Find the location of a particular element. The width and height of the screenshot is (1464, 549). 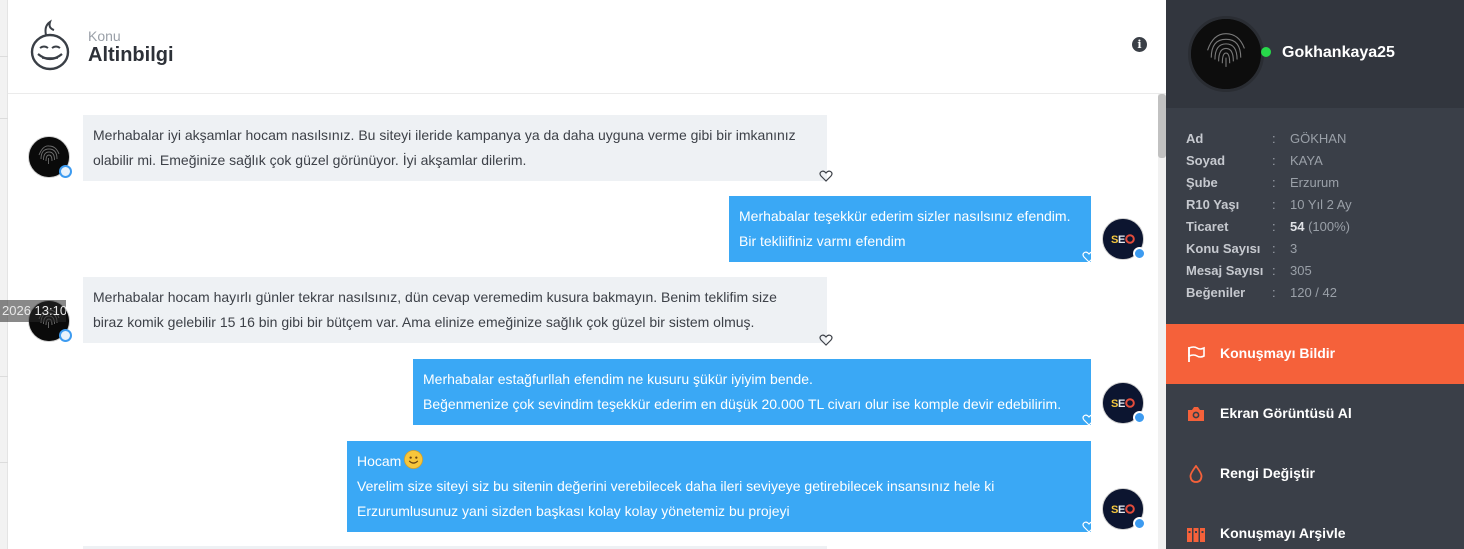

scrollbar-thumb is located at coordinates (1162, 126).